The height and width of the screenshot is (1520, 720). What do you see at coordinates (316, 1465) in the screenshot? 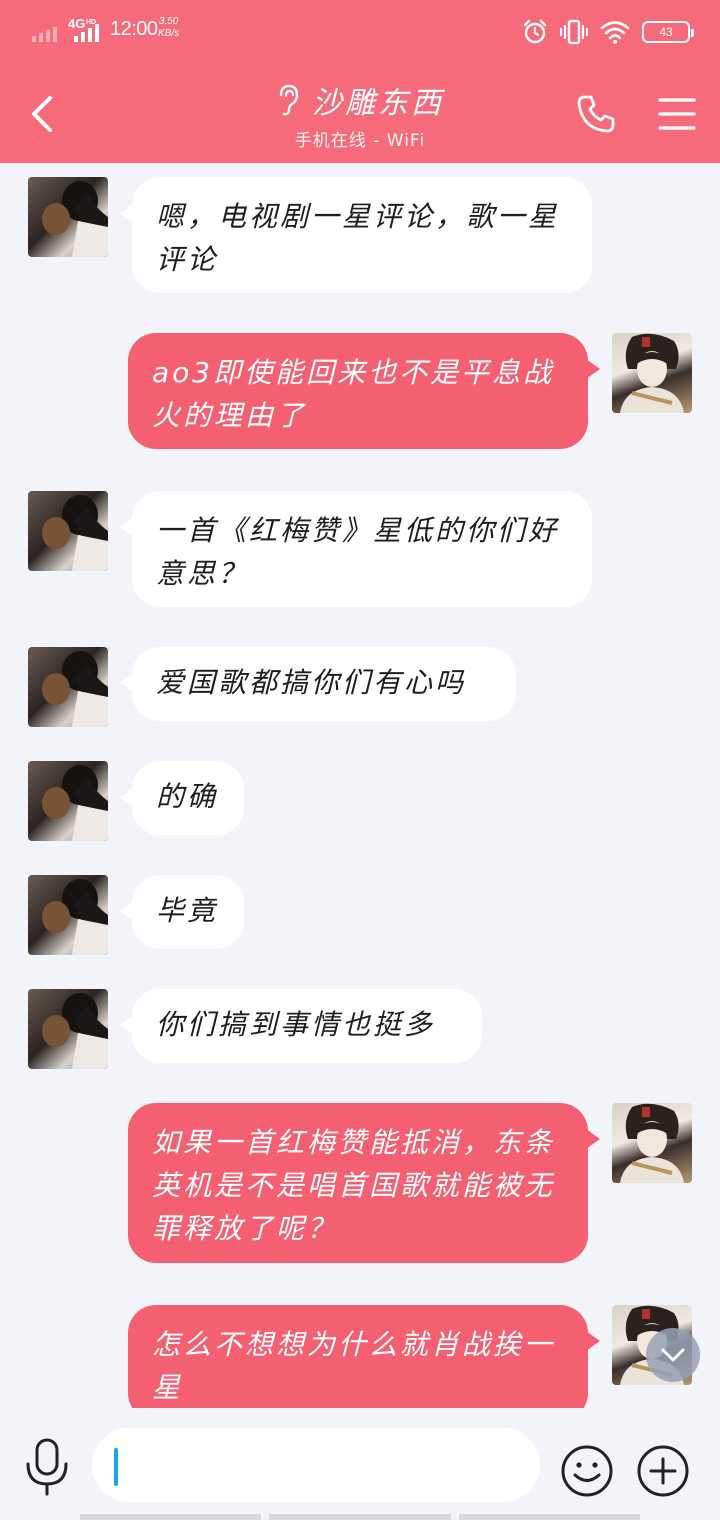
I see `message-input` at bounding box center [316, 1465].